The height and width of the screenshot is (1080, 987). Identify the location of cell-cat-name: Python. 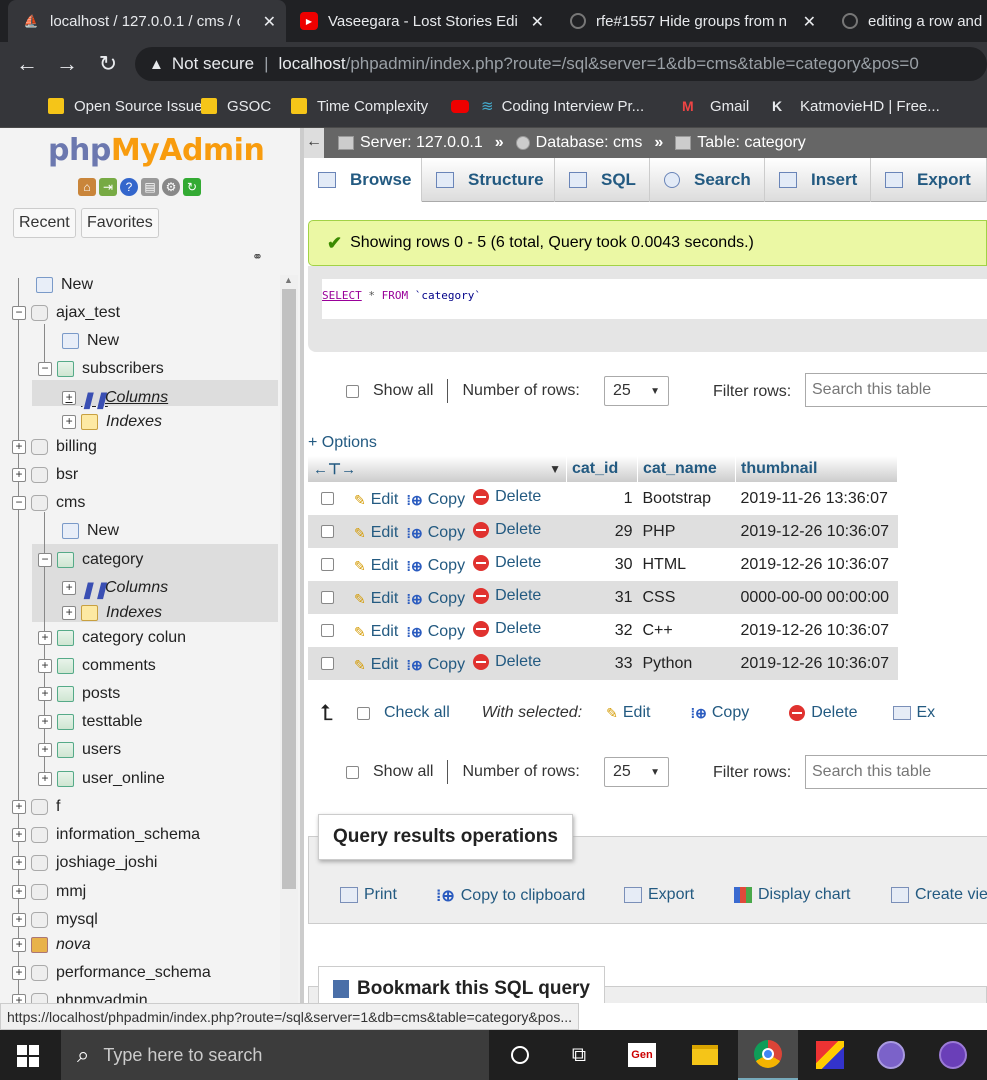
(686, 663).